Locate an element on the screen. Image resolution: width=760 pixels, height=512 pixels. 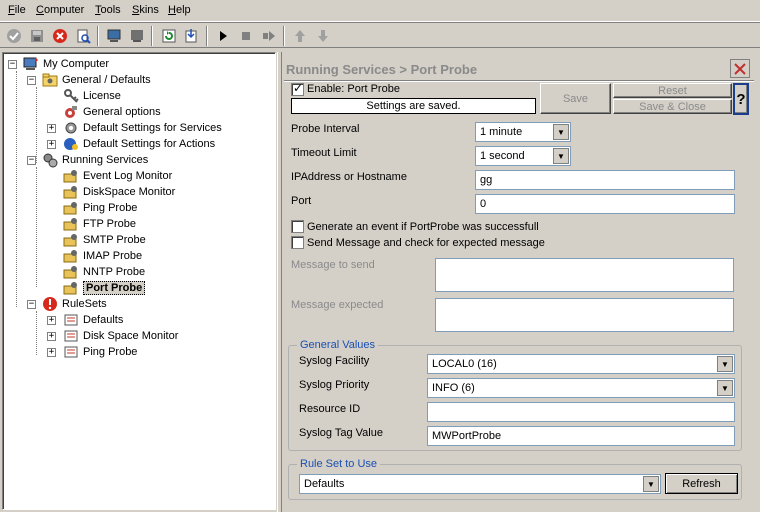
folder-settings-icon is located at coordinates (50, 80).